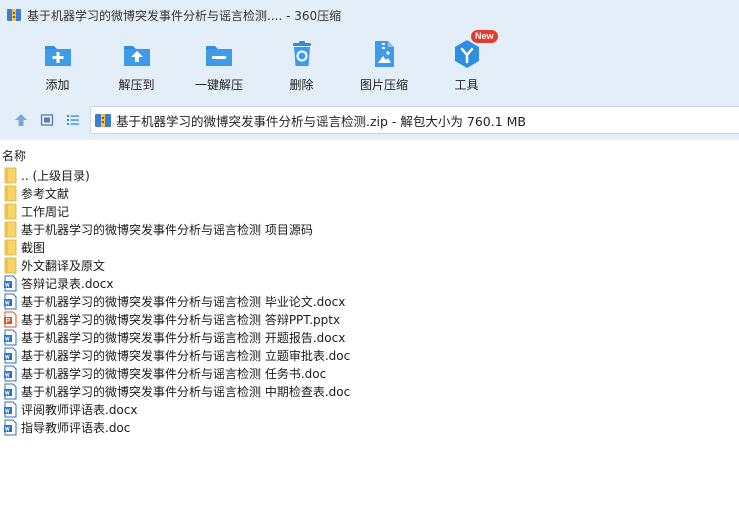 This screenshot has height=522, width=739. Describe the element at coordinates (76, 427) in the screenshot. I see `list-item-name: 指导教师评语表.doc` at that location.